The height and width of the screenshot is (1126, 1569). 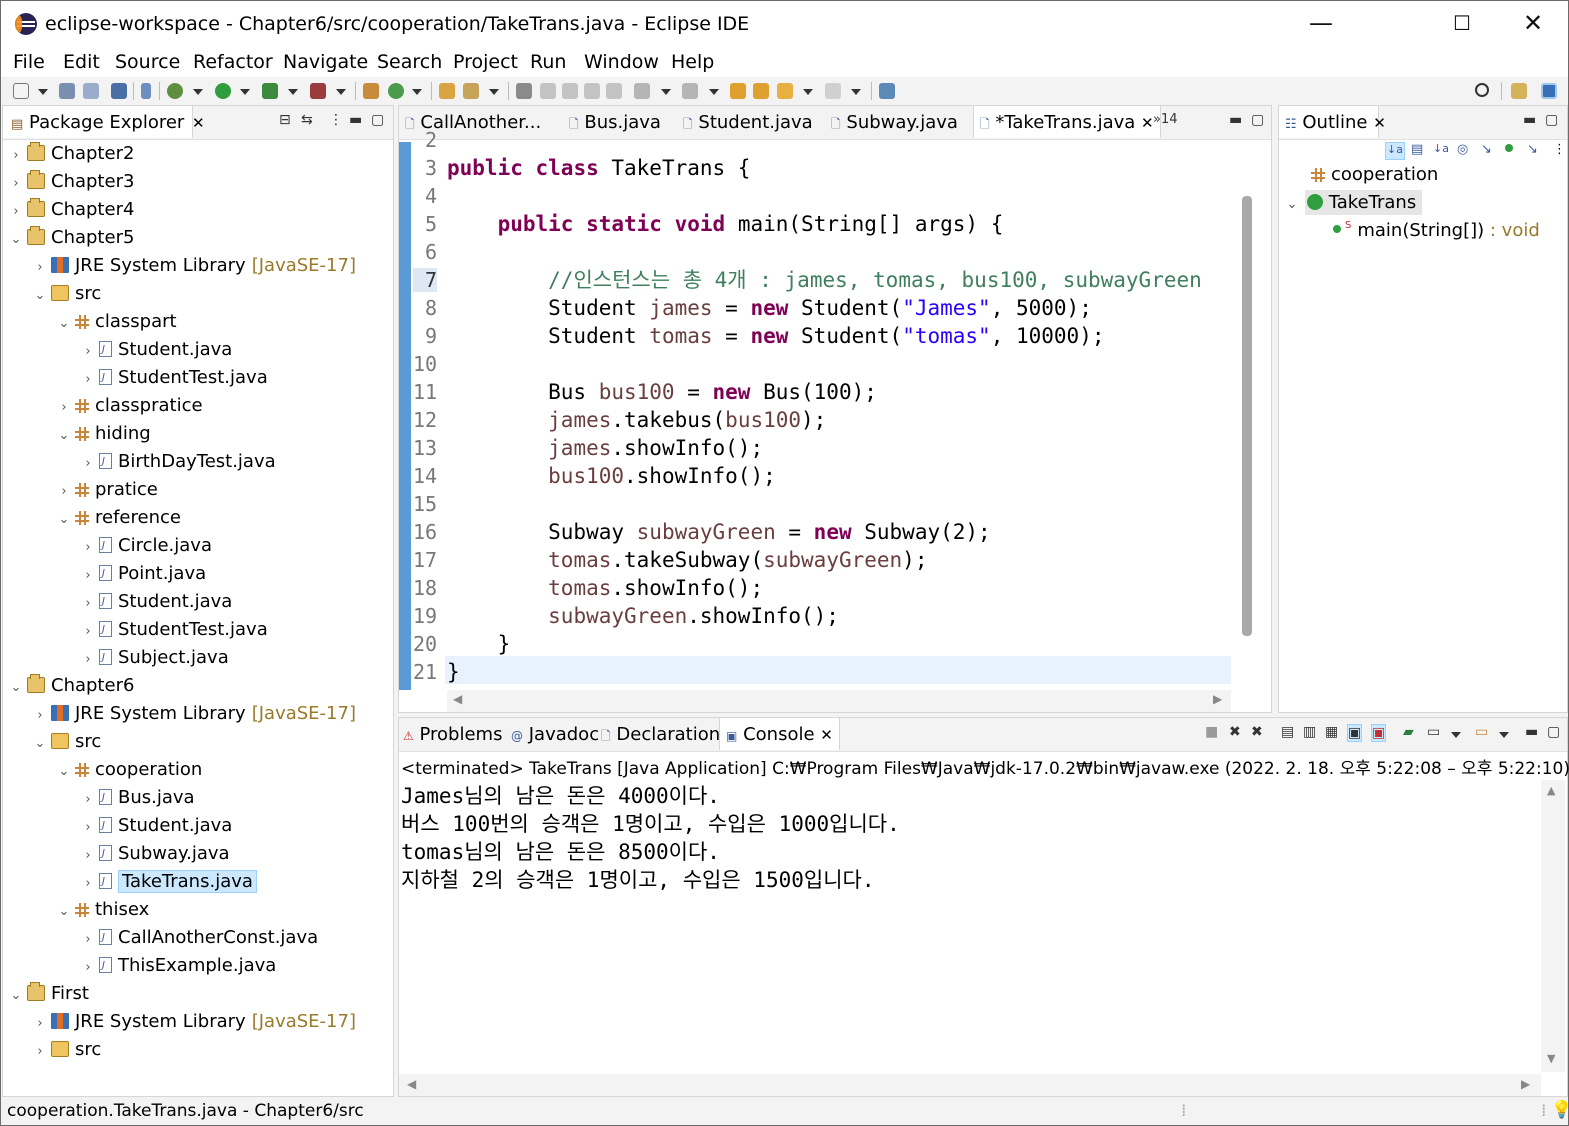 I want to click on outline-package-row: cooperation, so click(x=1372, y=174).